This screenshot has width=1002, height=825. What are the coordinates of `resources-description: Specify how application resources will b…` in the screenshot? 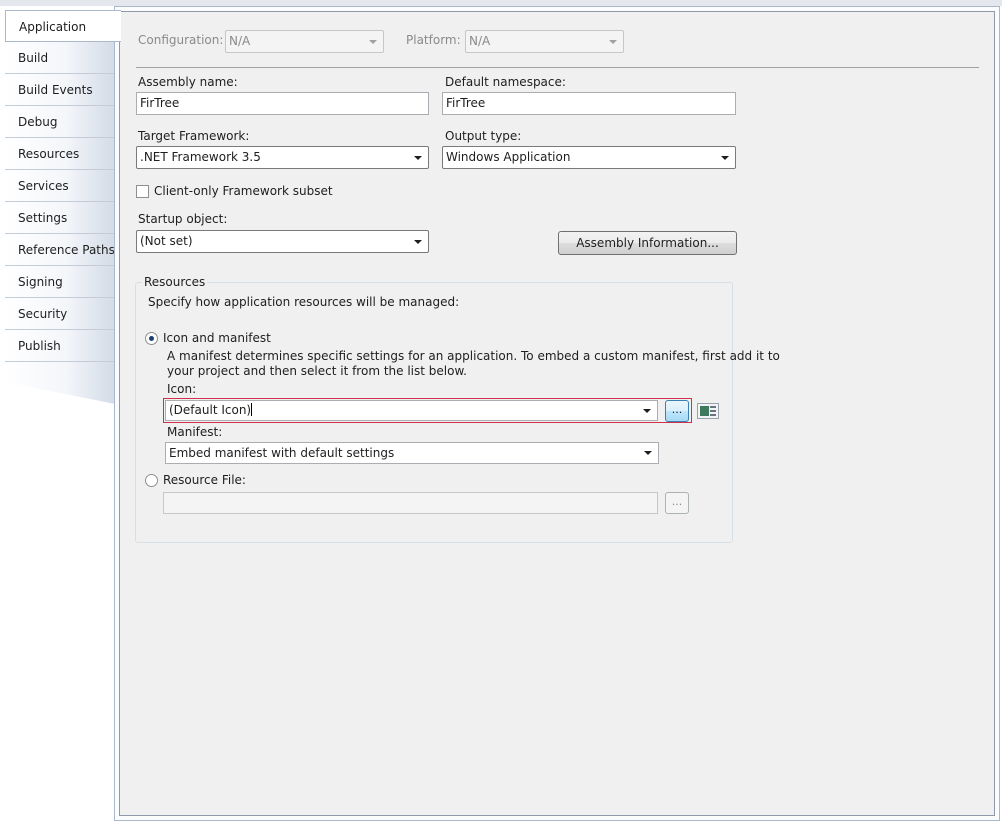 It's located at (304, 302).